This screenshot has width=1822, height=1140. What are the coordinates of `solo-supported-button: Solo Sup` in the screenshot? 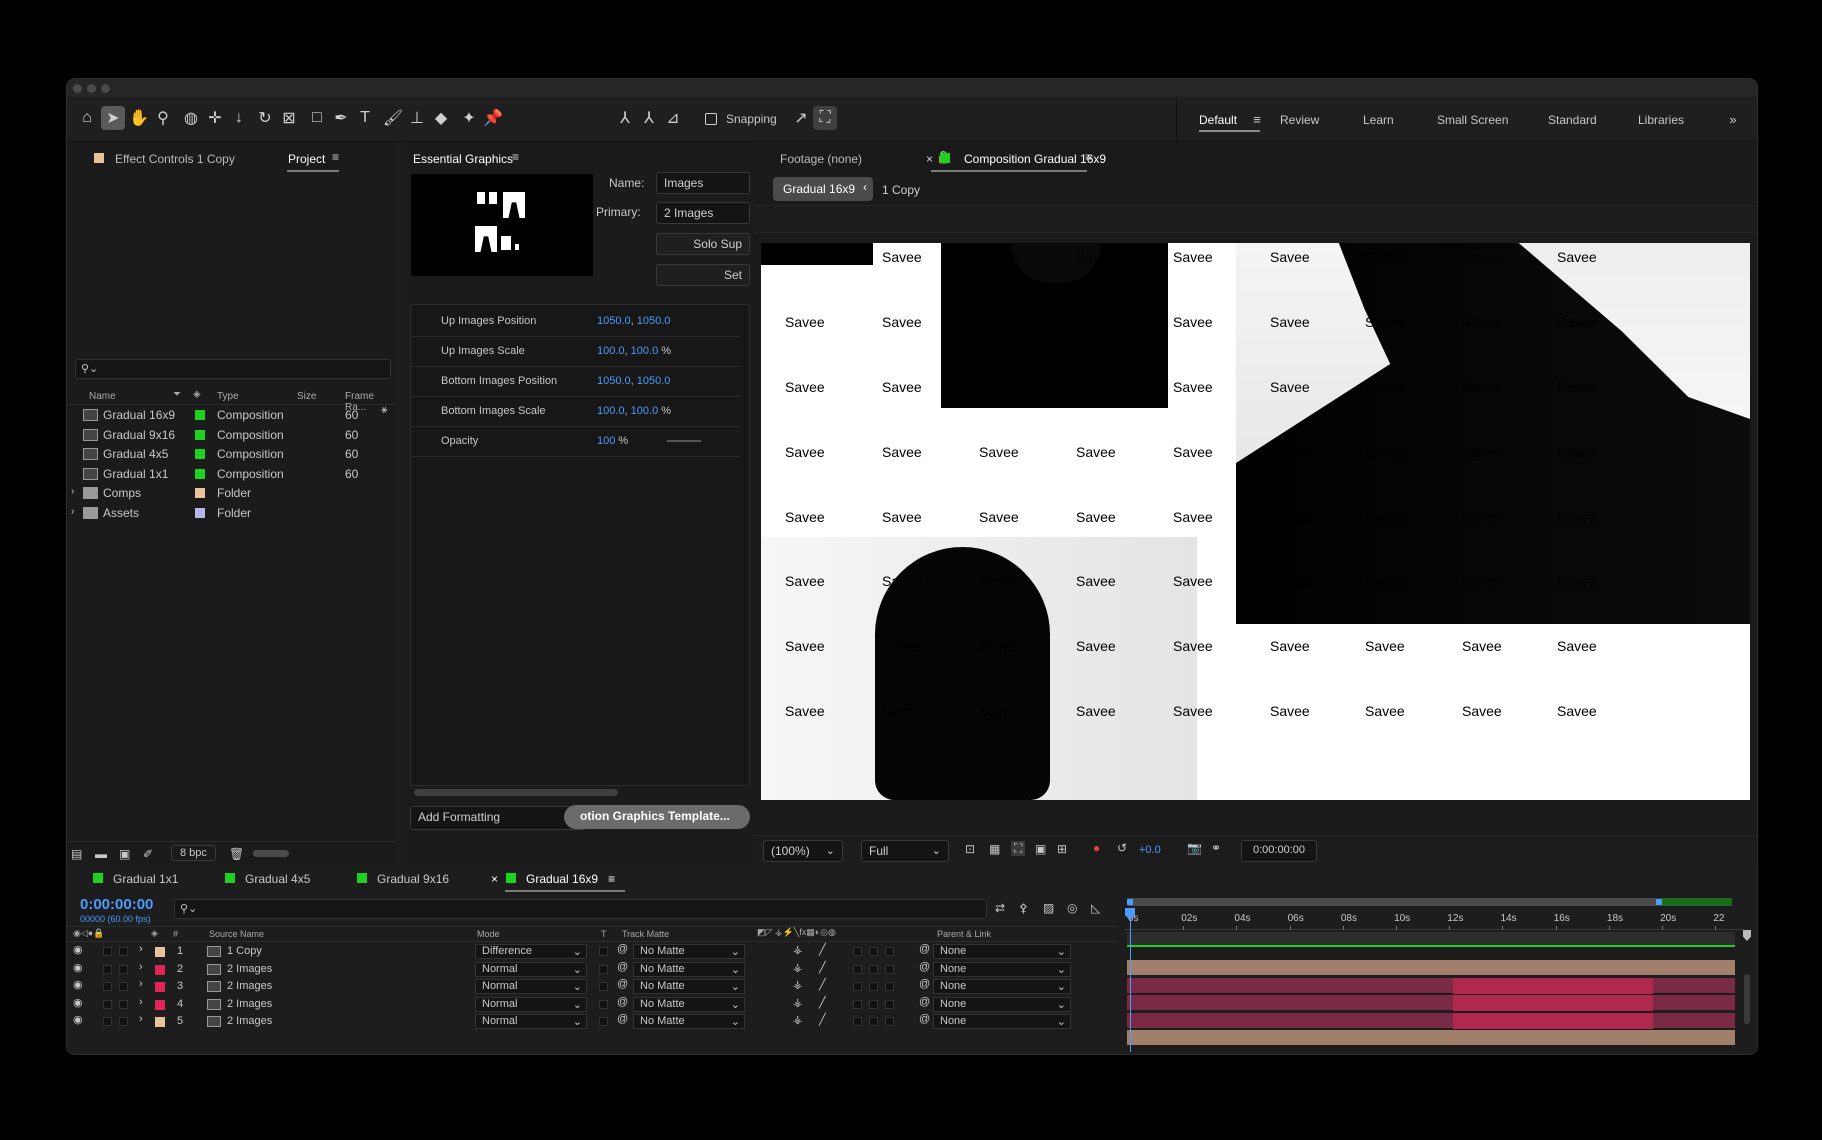 It's located at (703, 244).